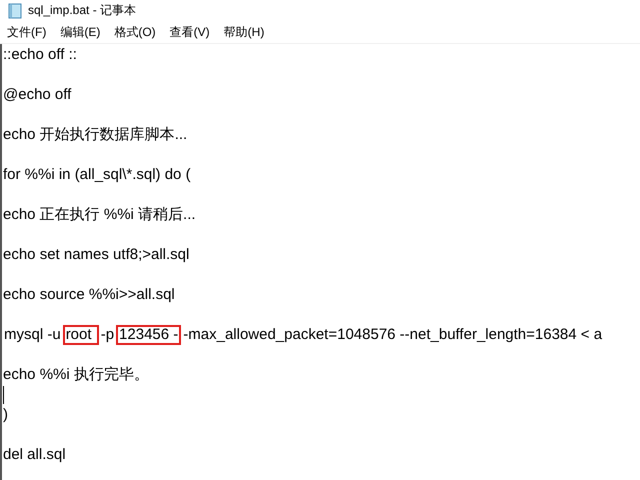  I want to click on text-line: ), so click(6, 415).